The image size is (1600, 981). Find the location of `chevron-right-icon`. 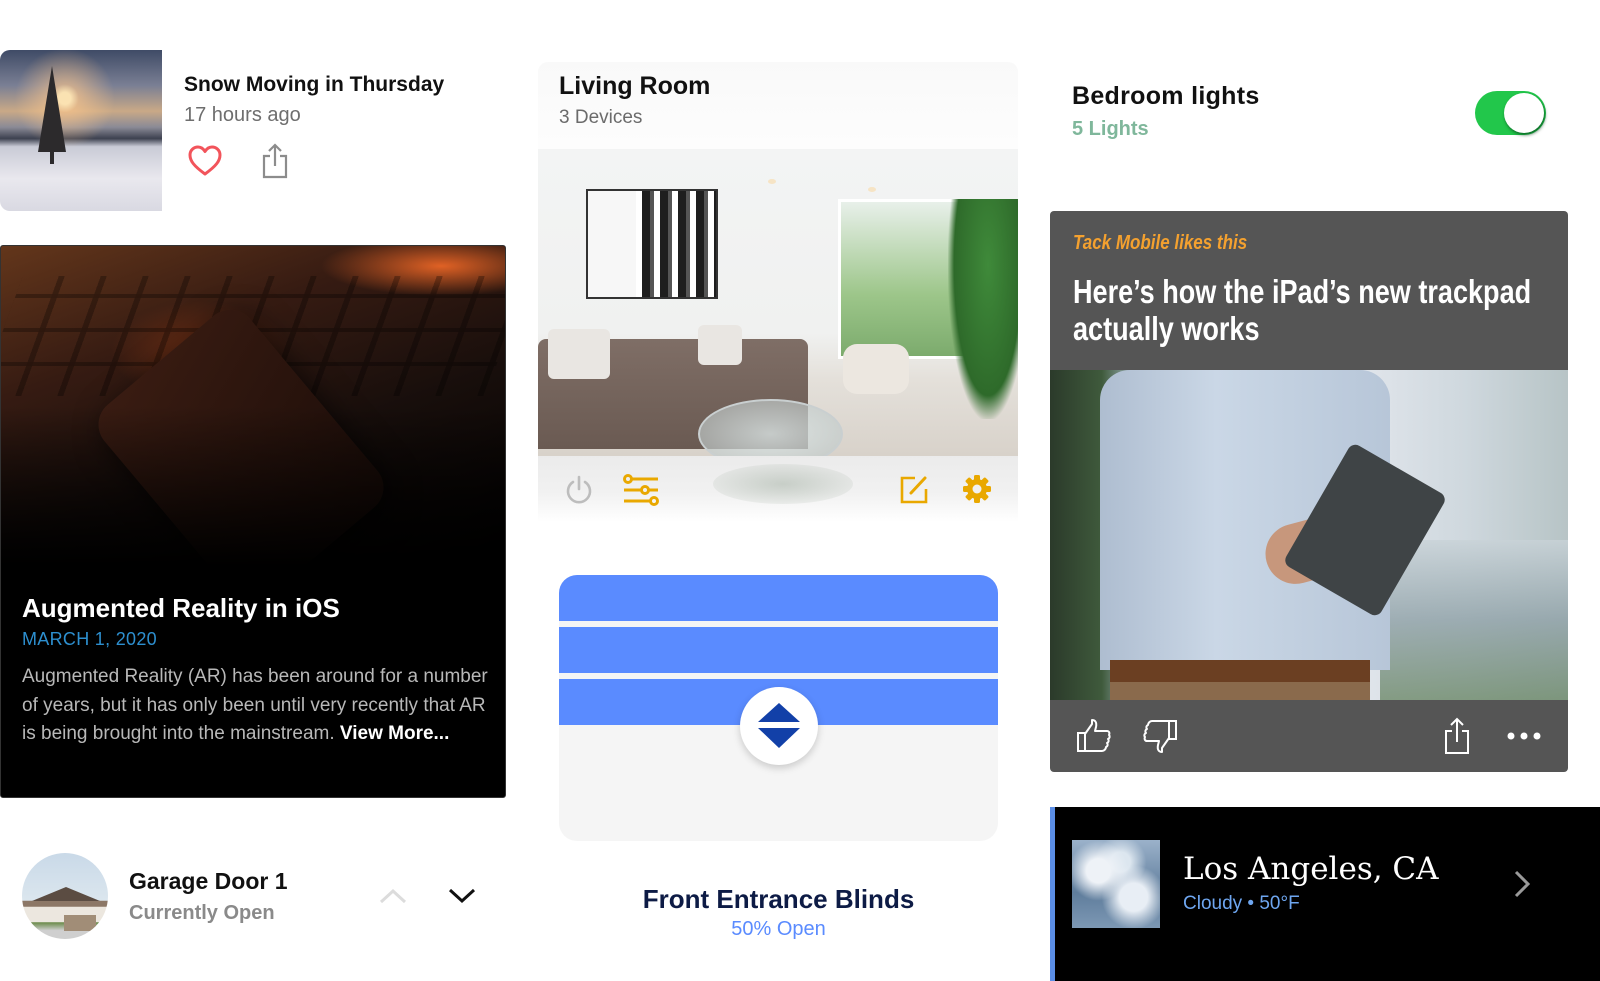

chevron-right-icon is located at coordinates (1522, 884).